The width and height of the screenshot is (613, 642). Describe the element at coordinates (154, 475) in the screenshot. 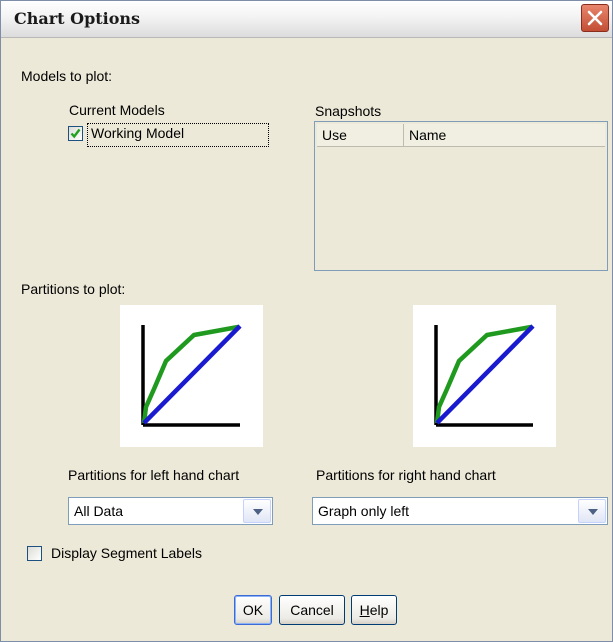

I see `left-partitions-label: Partitions for left hand chart` at that location.